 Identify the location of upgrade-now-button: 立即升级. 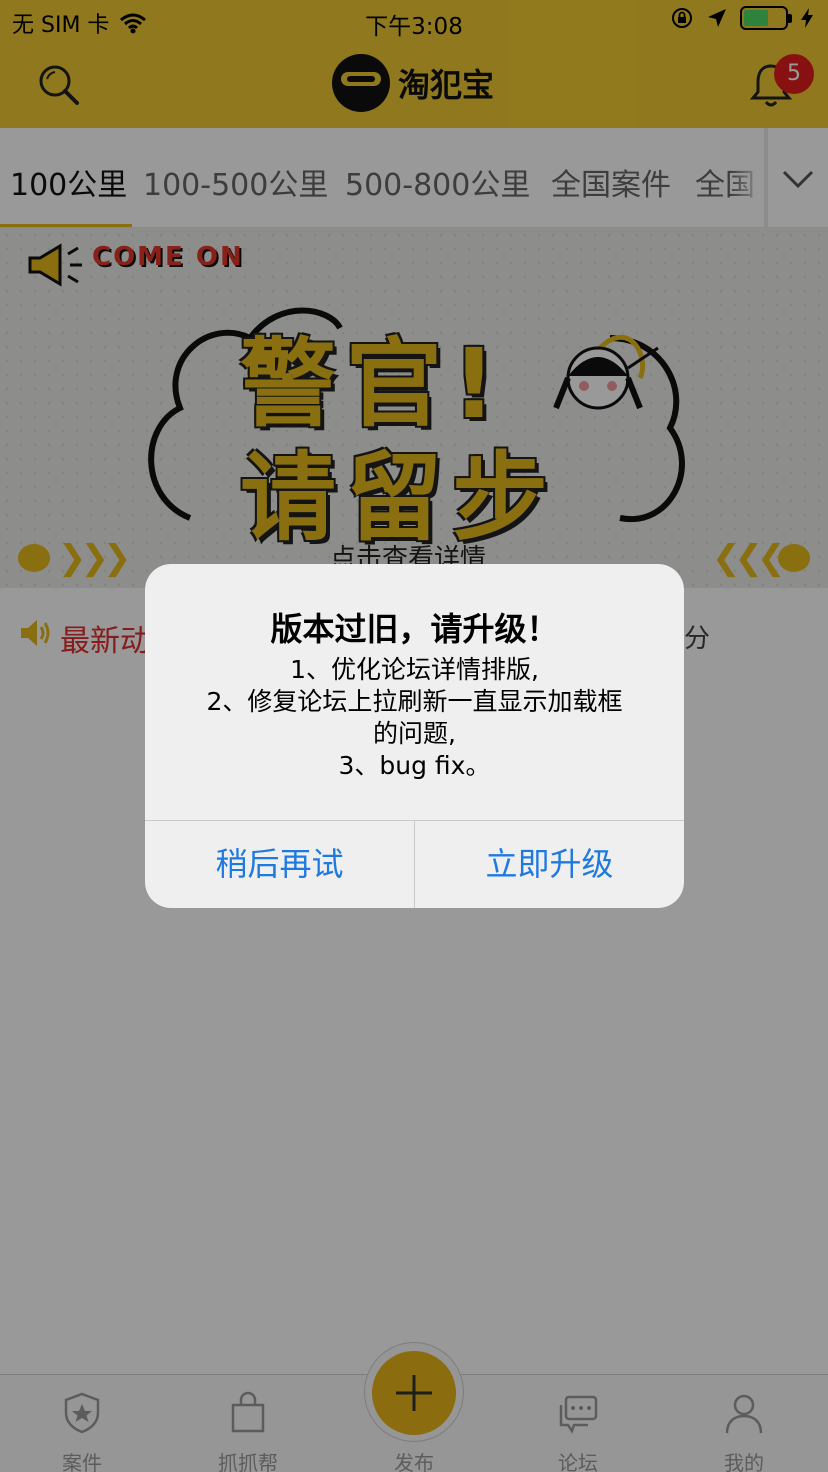
(549, 864).